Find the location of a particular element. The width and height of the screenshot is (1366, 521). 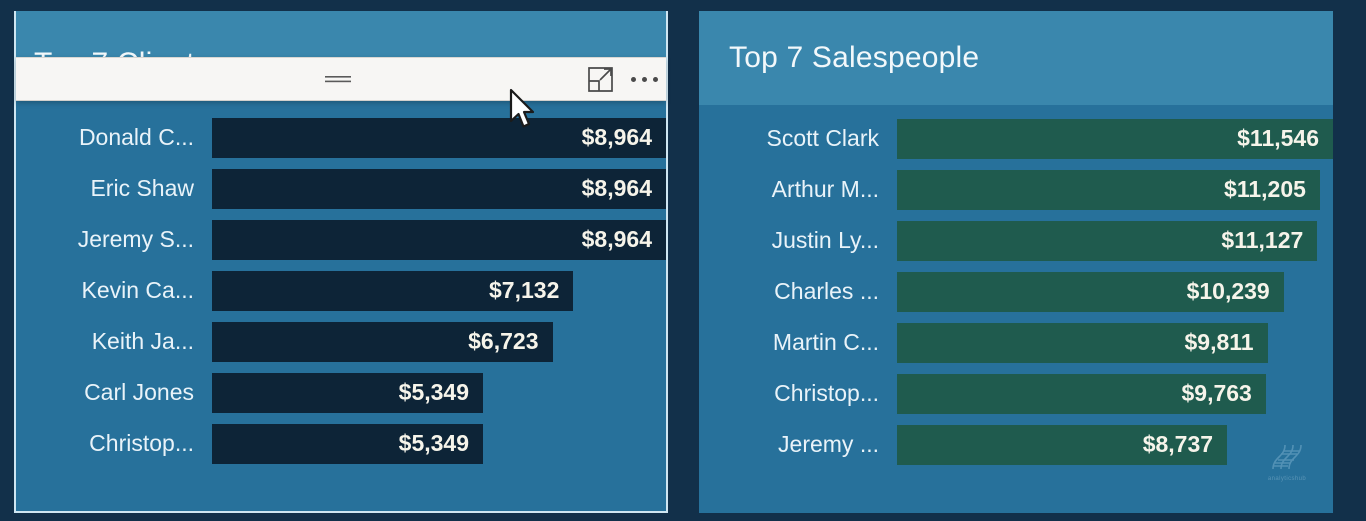

bar-value-label: $8,737 is located at coordinates (1178, 444).